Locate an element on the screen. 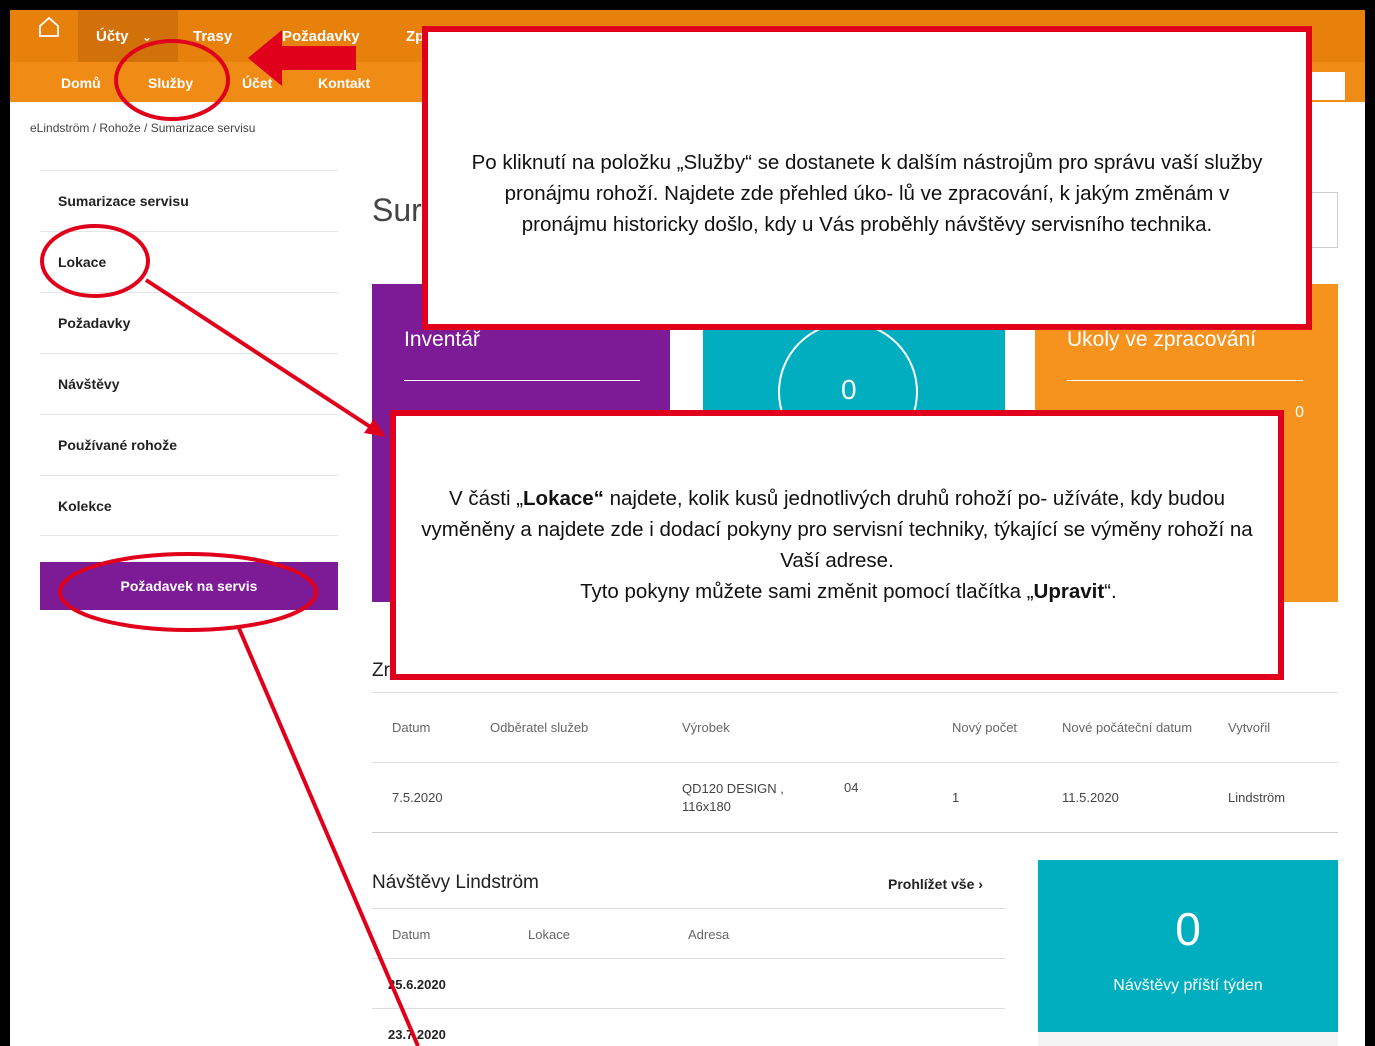 The height and width of the screenshot is (1046, 1375). annotation-text-bold: Lokace“ is located at coordinates (563, 498).